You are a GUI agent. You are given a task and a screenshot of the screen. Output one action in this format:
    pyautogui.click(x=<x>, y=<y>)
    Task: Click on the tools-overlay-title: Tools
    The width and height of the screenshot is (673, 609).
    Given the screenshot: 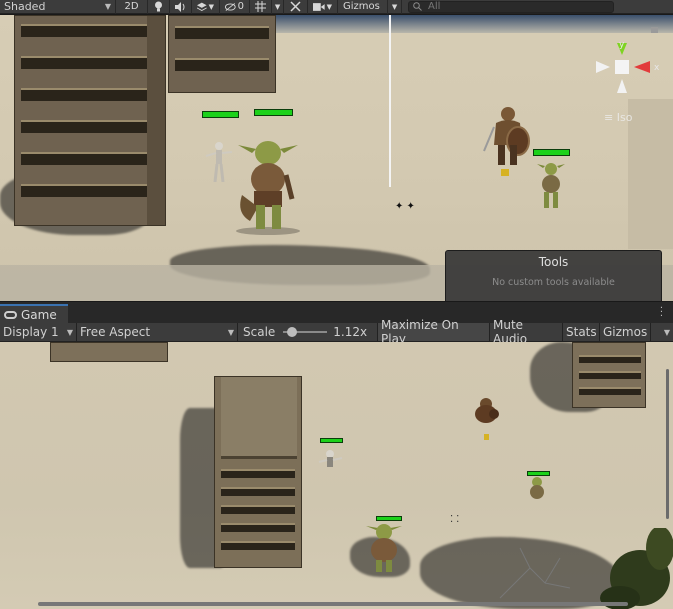 What is the action you would take?
    pyautogui.click(x=553, y=262)
    